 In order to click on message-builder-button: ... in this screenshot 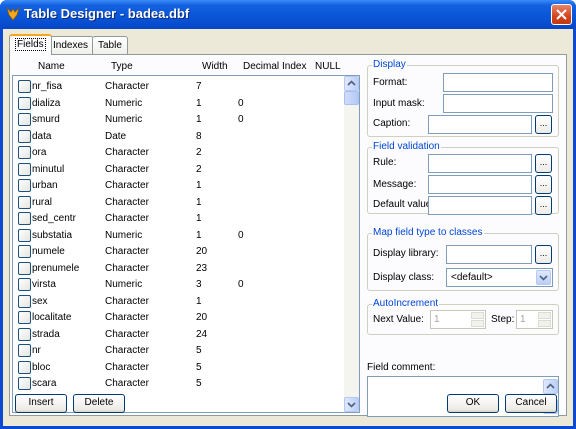, I will do `click(543, 184)`.